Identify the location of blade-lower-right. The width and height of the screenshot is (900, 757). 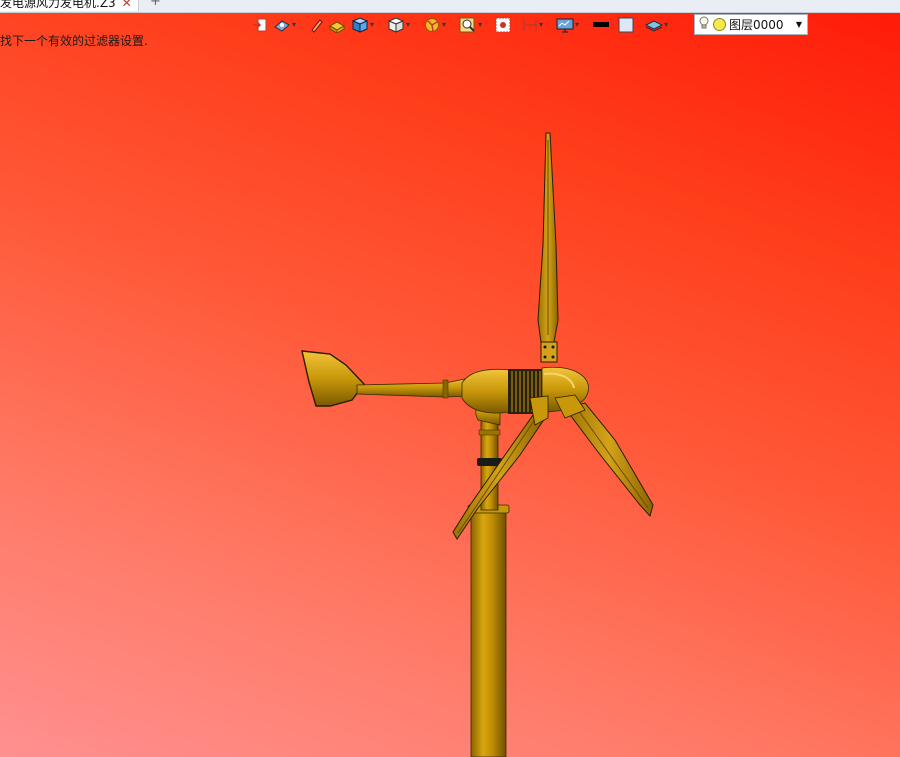
(604, 456).